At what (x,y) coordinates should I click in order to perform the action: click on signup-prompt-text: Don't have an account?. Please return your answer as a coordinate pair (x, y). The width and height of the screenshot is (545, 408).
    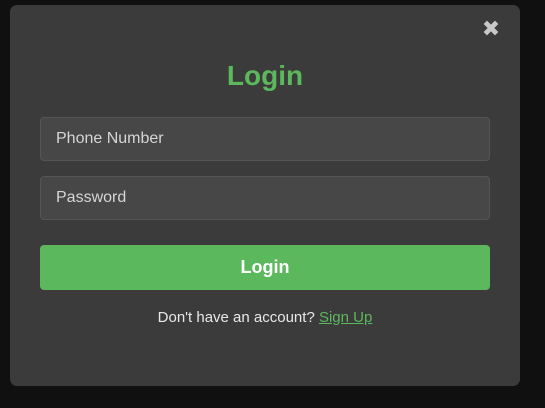
    Looking at the image, I should click on (236, 317).